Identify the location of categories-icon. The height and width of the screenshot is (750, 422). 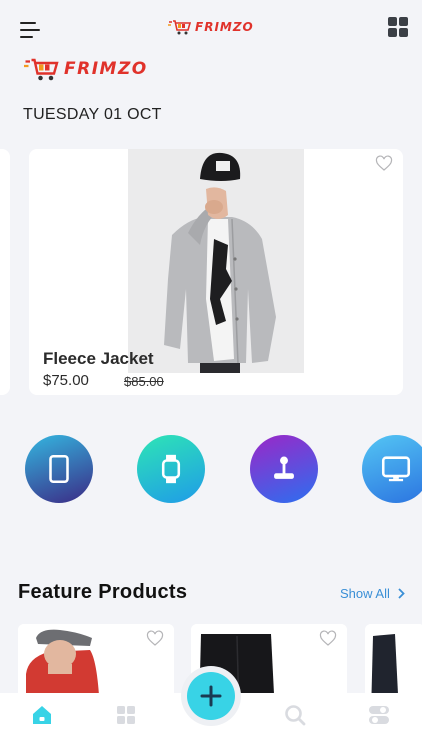
(126, 715).